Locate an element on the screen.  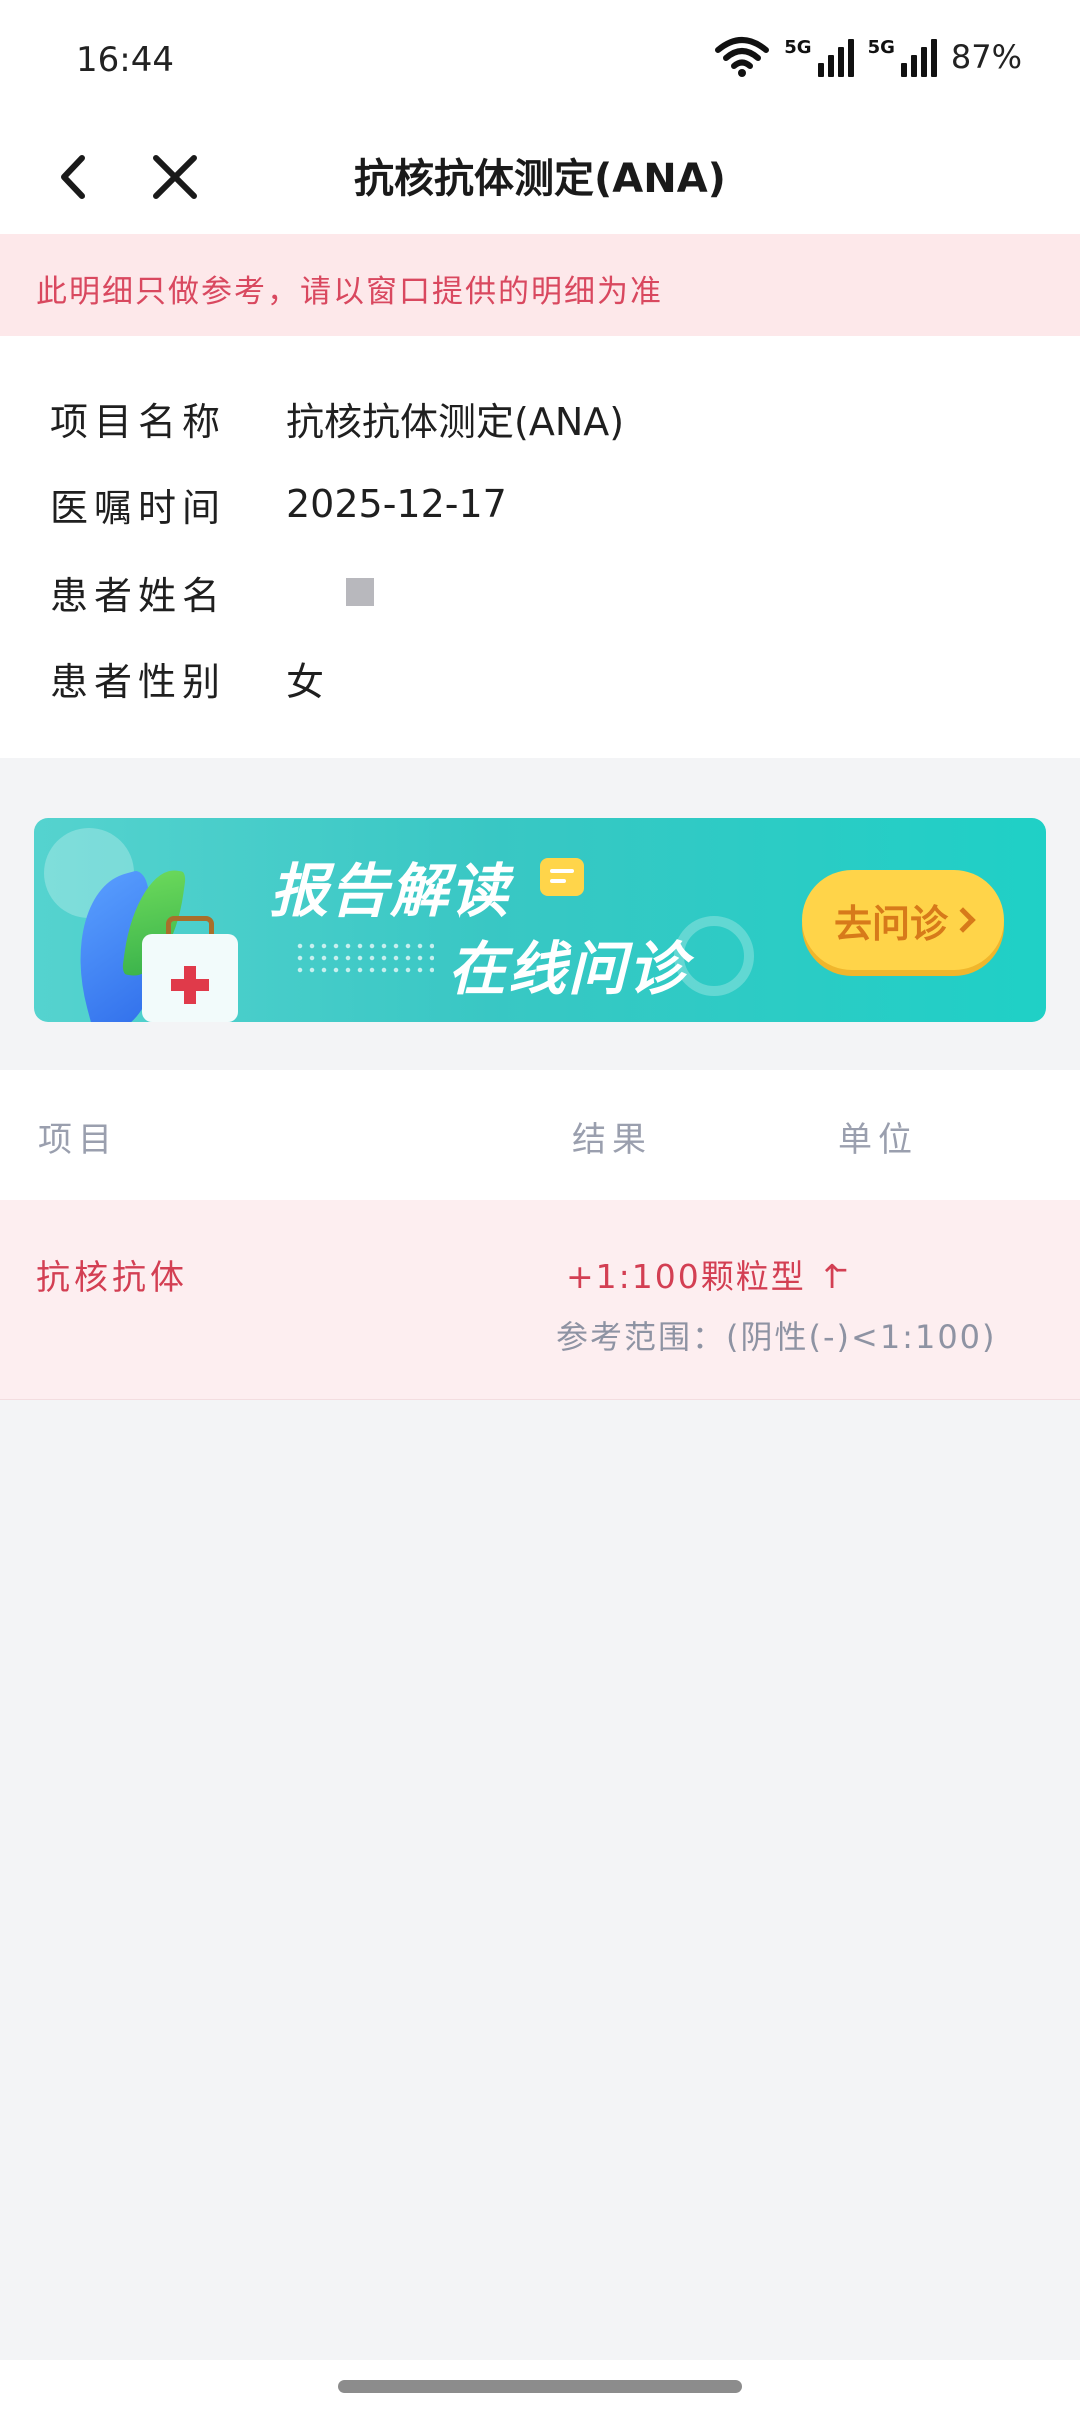
result-unit: - is located at coordinates (842, 1267).